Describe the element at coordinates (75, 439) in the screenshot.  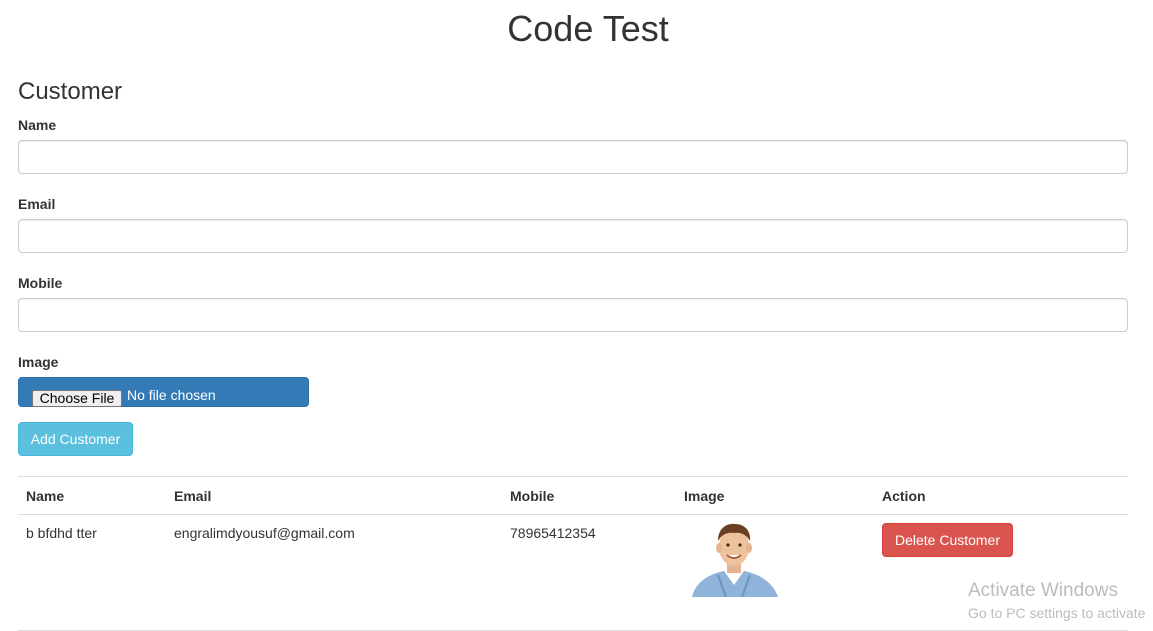
I see `add-customer-button: Add Customer` at that location.